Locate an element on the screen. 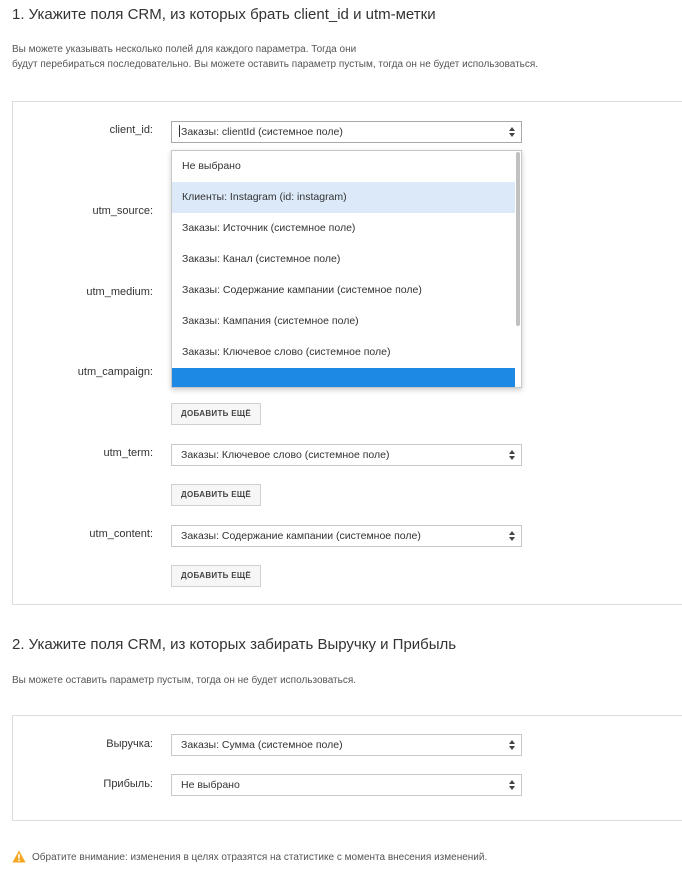  dropdown-option-hovered: Клиенты: Instagram (id: instagram) is located at coordinates (343, 197).